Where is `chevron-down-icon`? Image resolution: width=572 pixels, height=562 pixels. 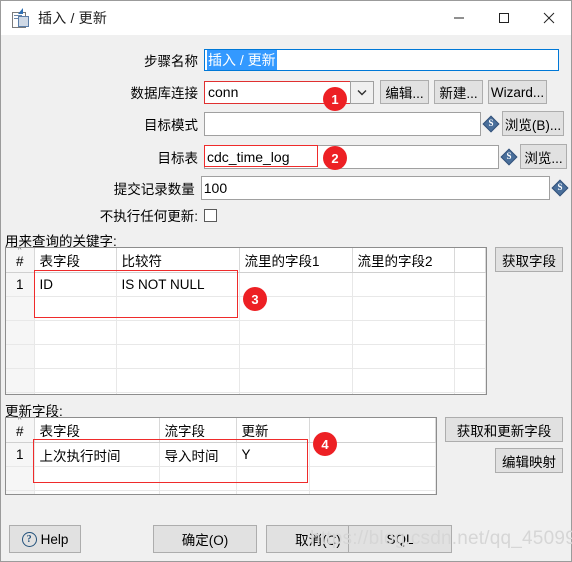 chevron-down-icon is located at coordinates (362, 92).